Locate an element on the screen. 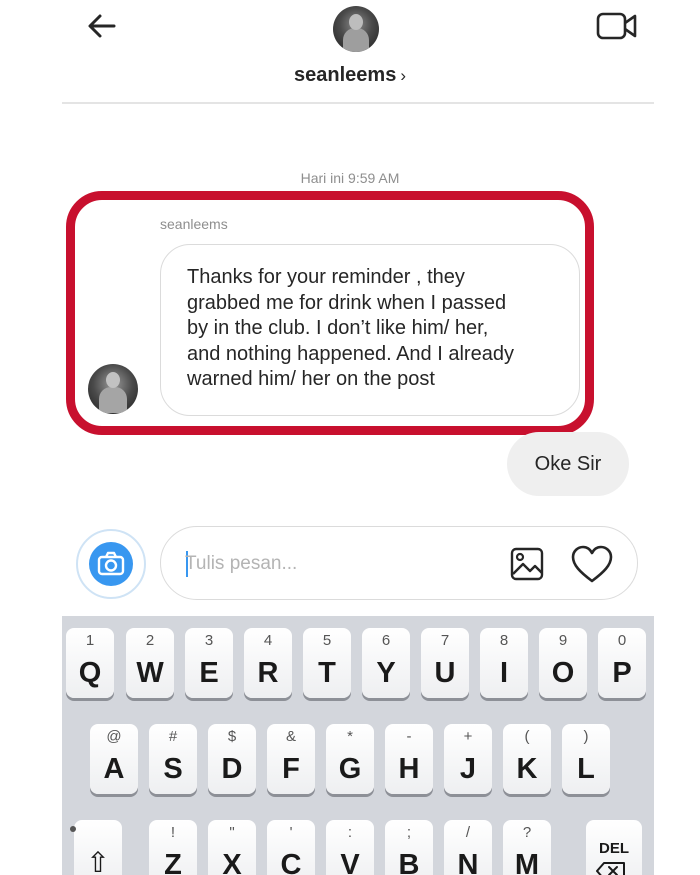 Image resolution: width=700 pixels, height=875 pixels. key-label: S is located at coordinates (173, 769).